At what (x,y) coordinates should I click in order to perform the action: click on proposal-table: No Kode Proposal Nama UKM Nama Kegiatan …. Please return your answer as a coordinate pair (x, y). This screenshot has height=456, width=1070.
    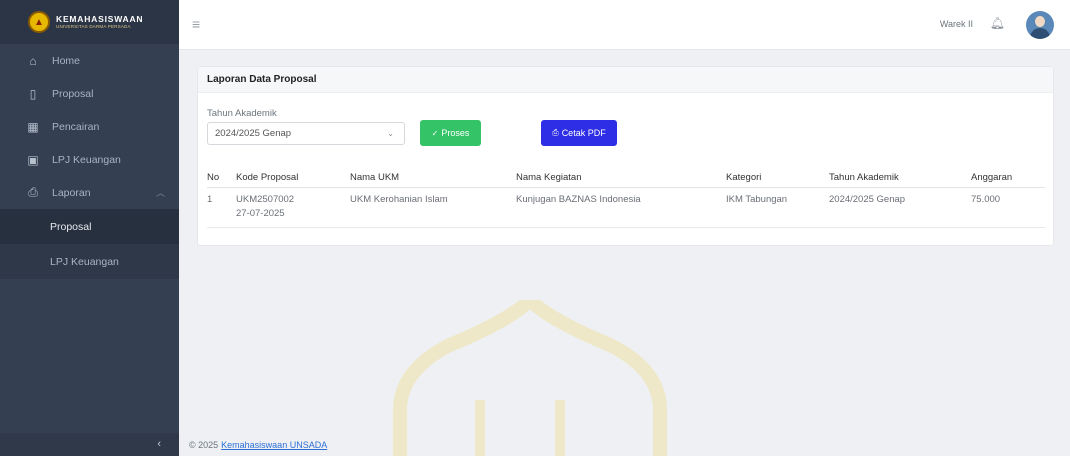
    Looking at the image, I should click on (626, 198).